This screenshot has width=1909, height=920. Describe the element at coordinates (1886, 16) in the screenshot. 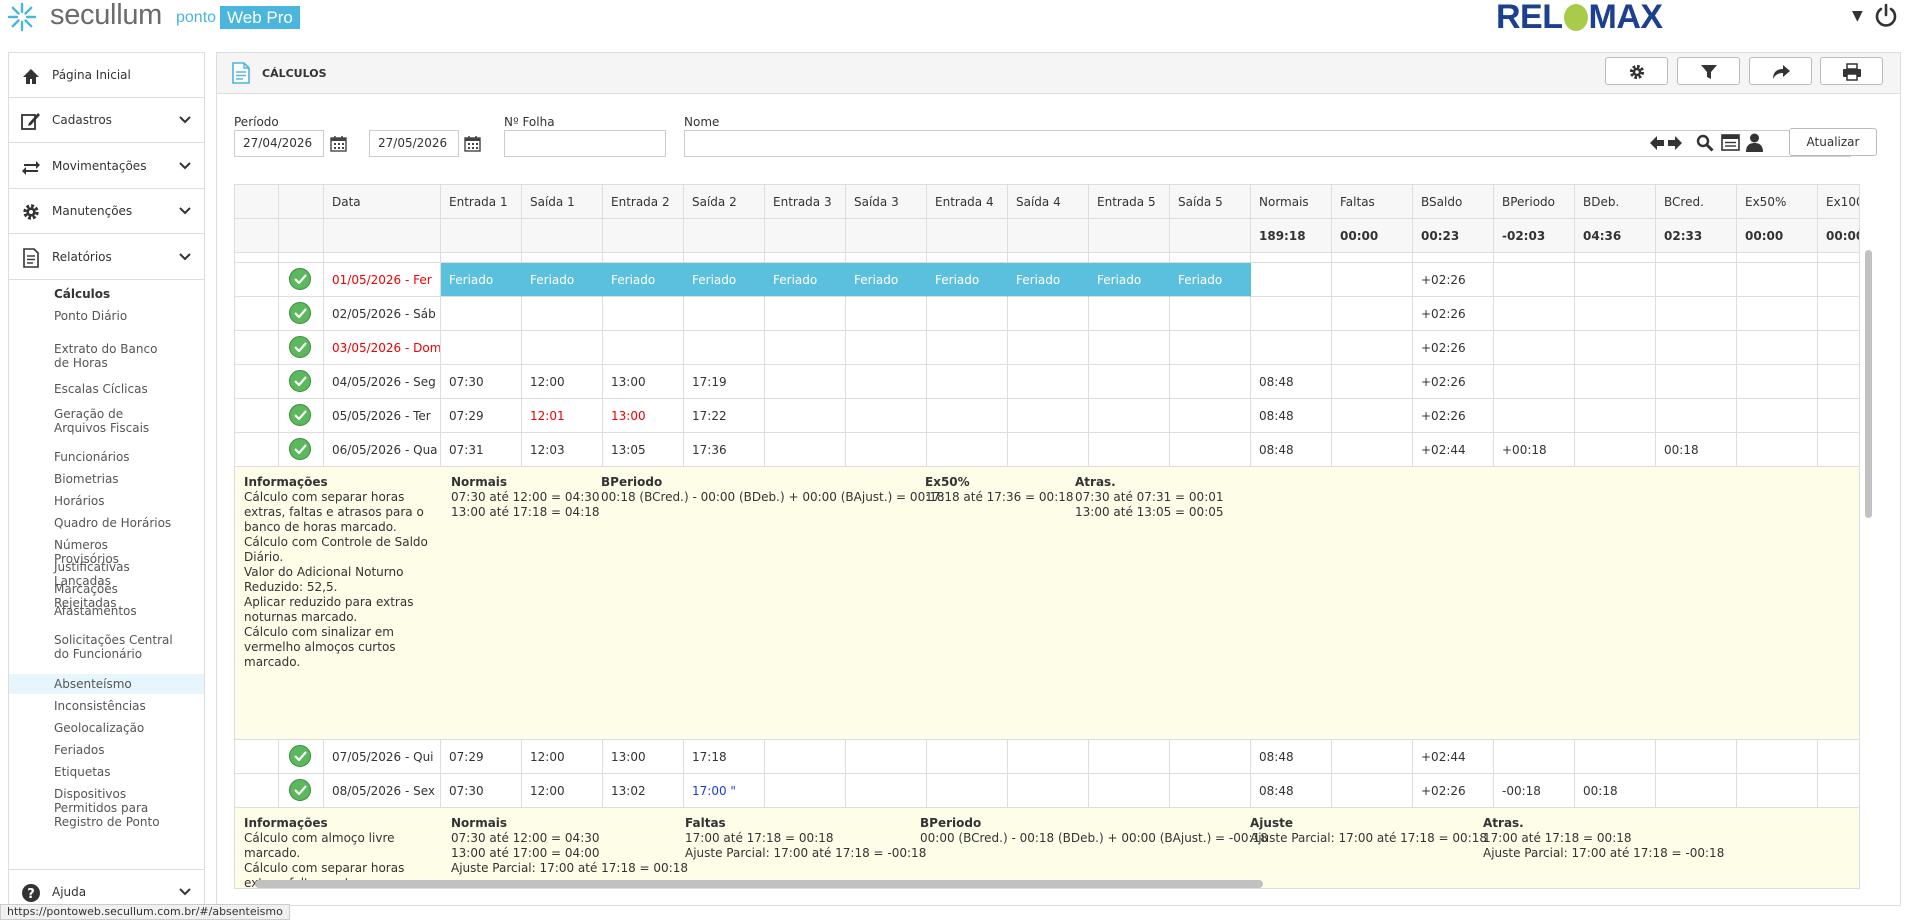

I see `power-icon` at that location.